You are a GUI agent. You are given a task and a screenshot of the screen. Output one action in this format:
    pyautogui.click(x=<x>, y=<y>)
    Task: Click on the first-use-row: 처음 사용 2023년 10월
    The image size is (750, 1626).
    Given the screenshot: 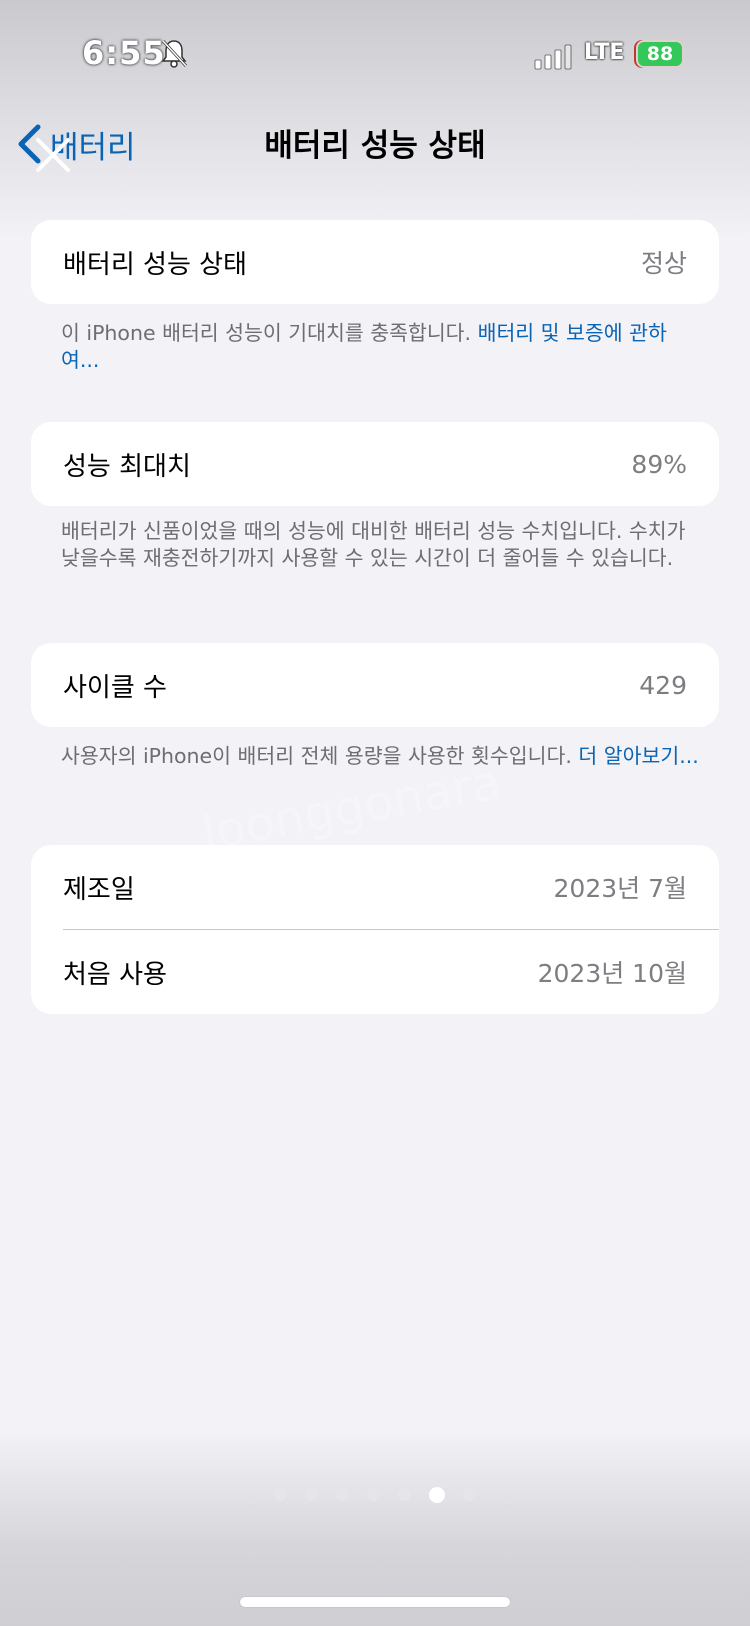 What is the action you would take?
    pyautogui.click(x=375, y=972)
    